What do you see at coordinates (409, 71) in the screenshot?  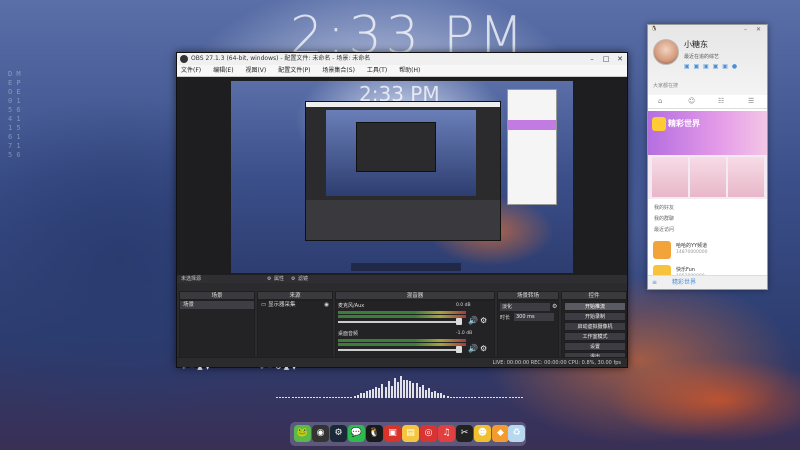 I see `menu-help: 帮助(H)` at bounding box center [409, 71].